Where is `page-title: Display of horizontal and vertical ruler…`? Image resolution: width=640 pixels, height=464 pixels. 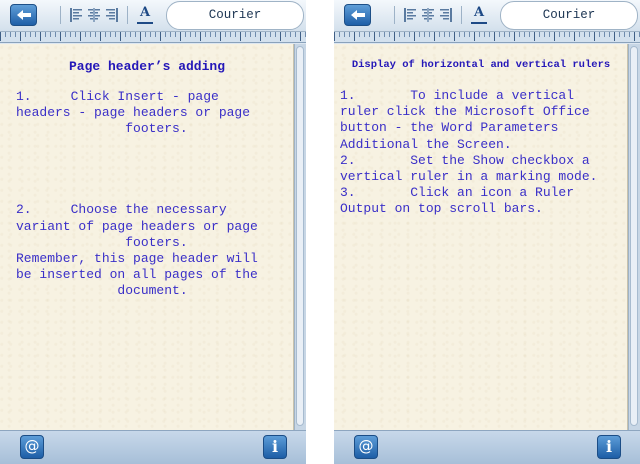 page-title: Display of horizontal and vertical ruler… is located at coordinates (481, 65).